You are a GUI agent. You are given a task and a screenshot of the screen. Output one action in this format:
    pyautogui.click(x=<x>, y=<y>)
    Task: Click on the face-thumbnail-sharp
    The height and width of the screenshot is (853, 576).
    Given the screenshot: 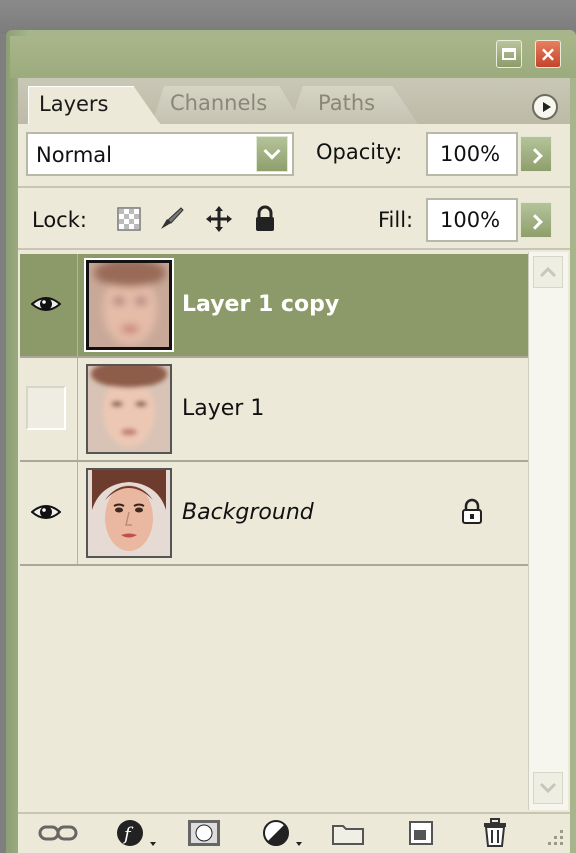 What is the action you would take?
    pyautogui.click(x=129, y=513)
    